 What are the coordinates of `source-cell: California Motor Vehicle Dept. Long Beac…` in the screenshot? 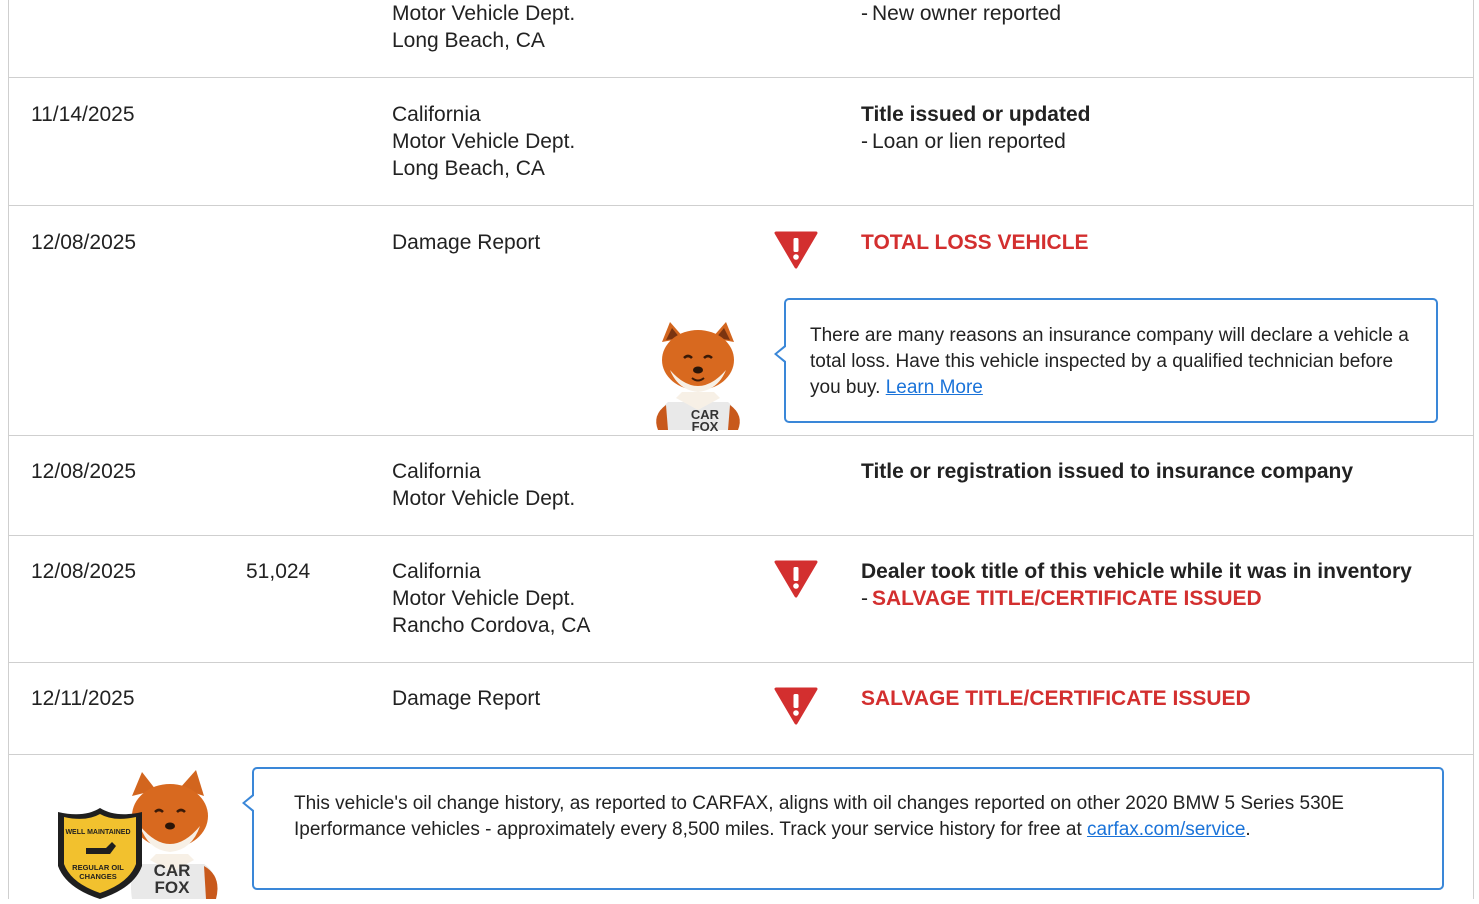 It's located at (483, 141).